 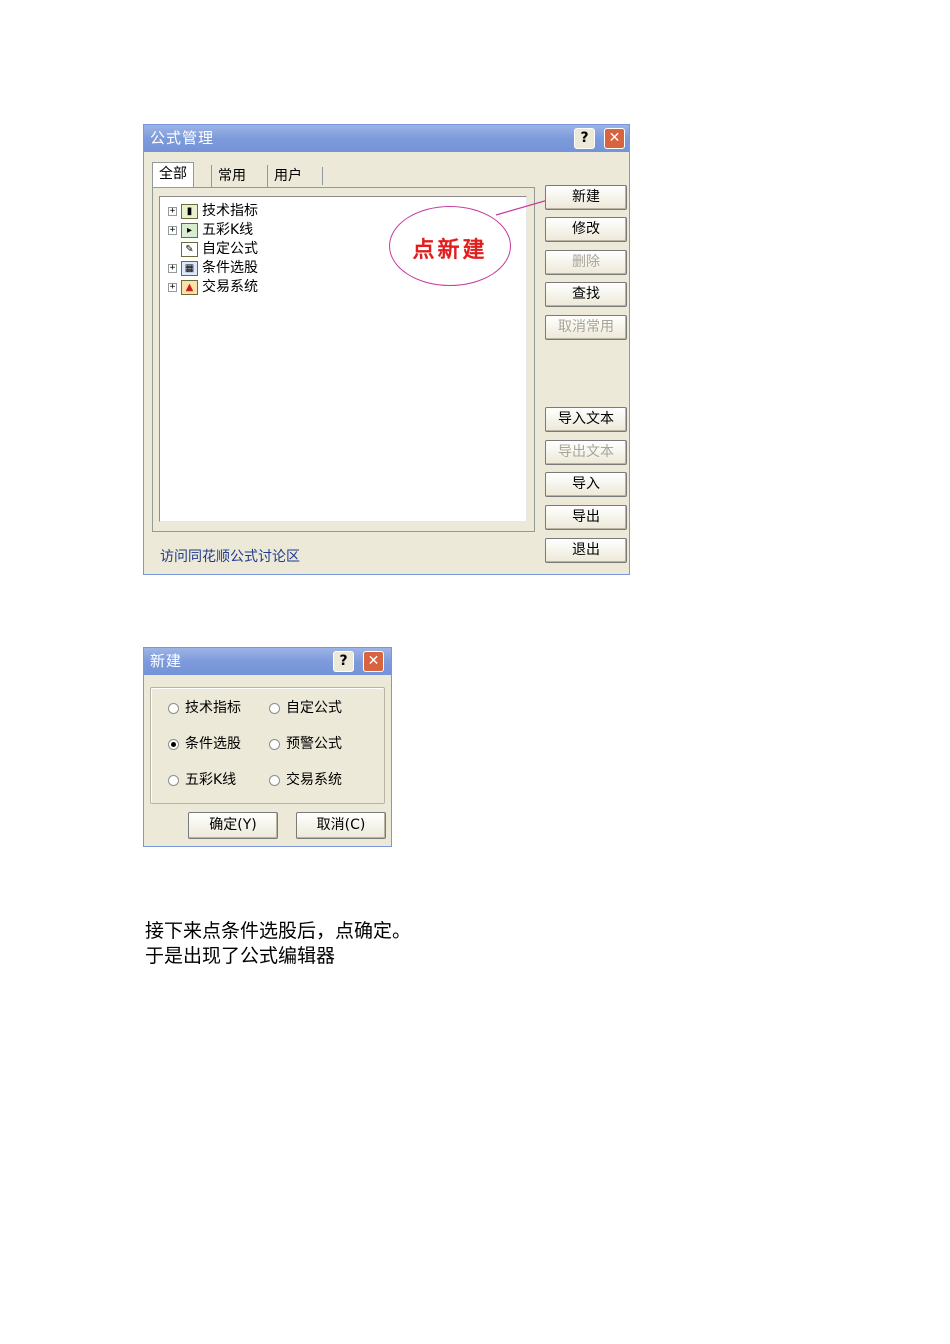 What do you see at coordinates (166, 661) in the screenshot?
I see `window-title: 新建` at bounding box center [166, 661].